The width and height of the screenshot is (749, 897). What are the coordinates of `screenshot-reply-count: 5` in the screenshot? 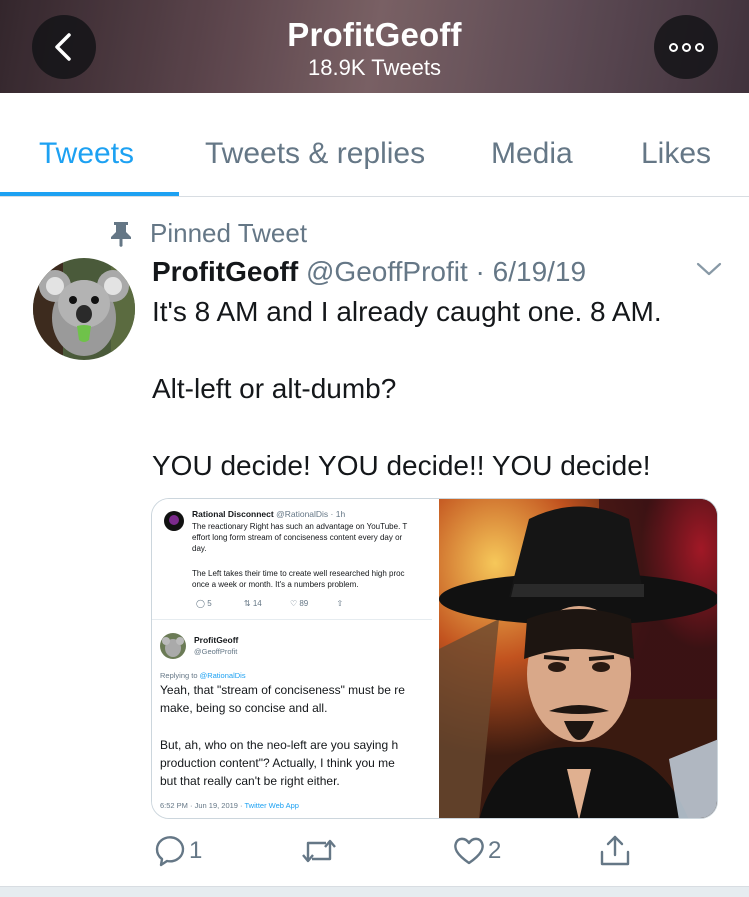 It's located at (209, 603).